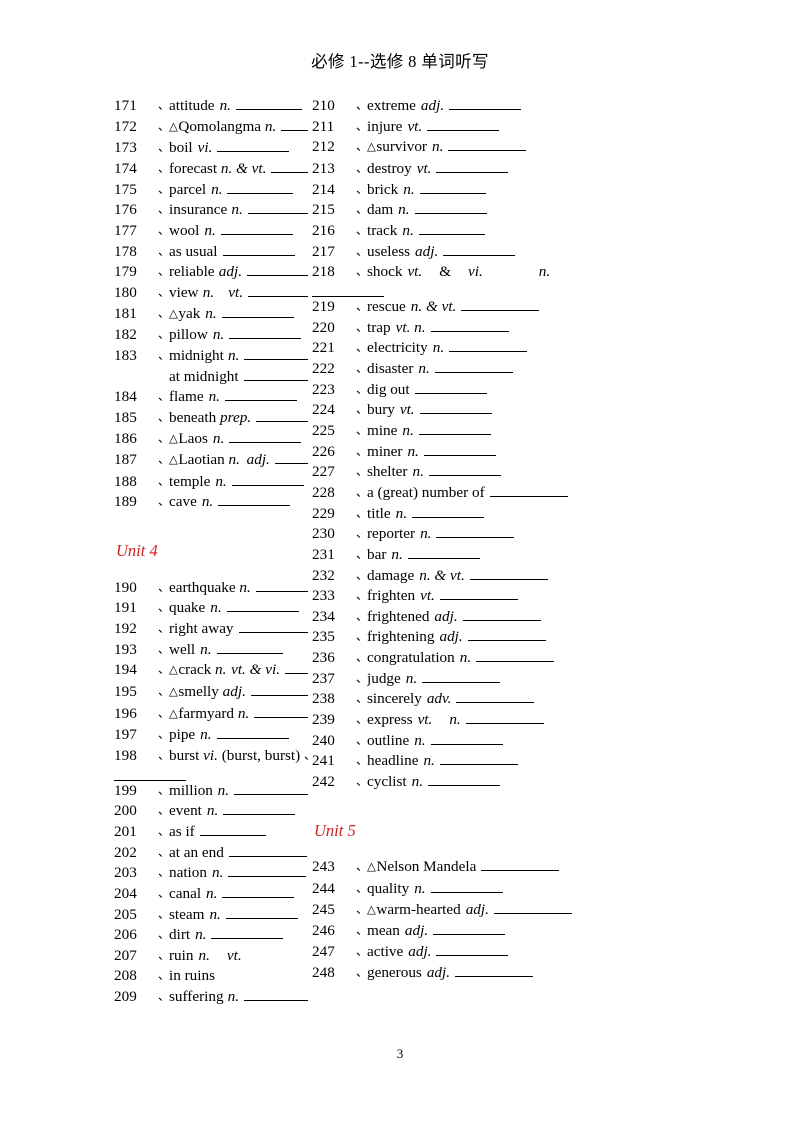  Describe the element at coordinates (379, 513) in the screenshot. I see `entry-word: title` at that location.